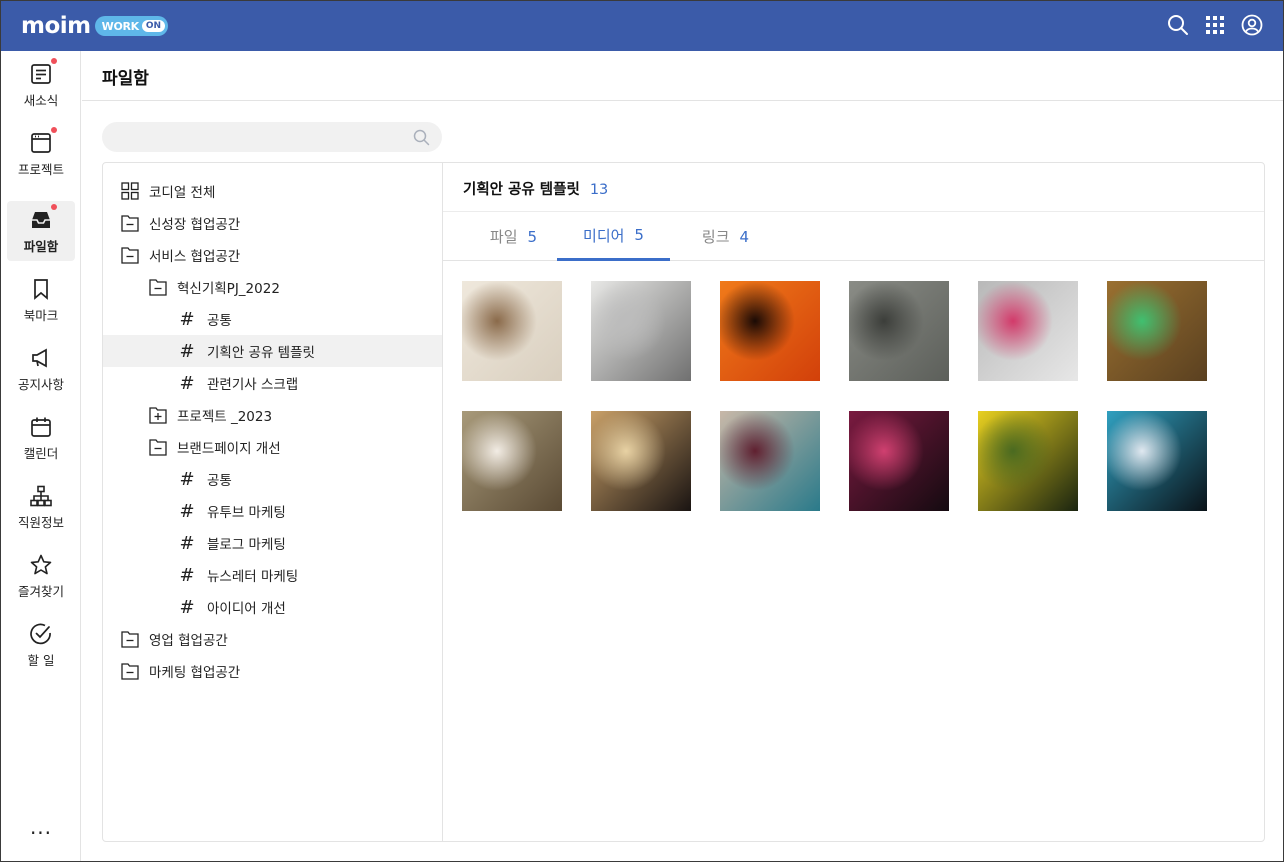  What do you see at coordinates (56, 26) in the screenshot?
I see `logo-text: moim` at bounding box center [56, 26].